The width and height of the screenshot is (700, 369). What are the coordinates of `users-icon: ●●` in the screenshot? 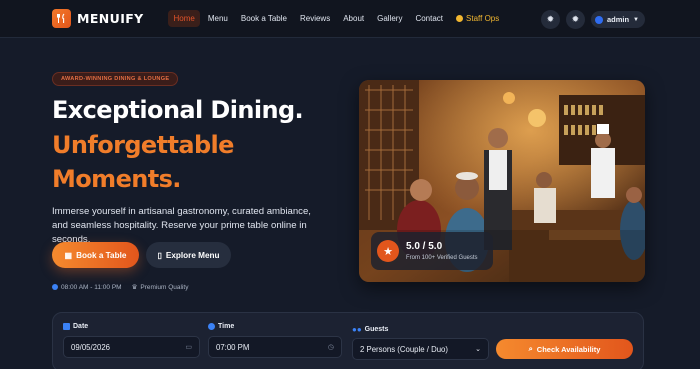 It's located at (357, 329).